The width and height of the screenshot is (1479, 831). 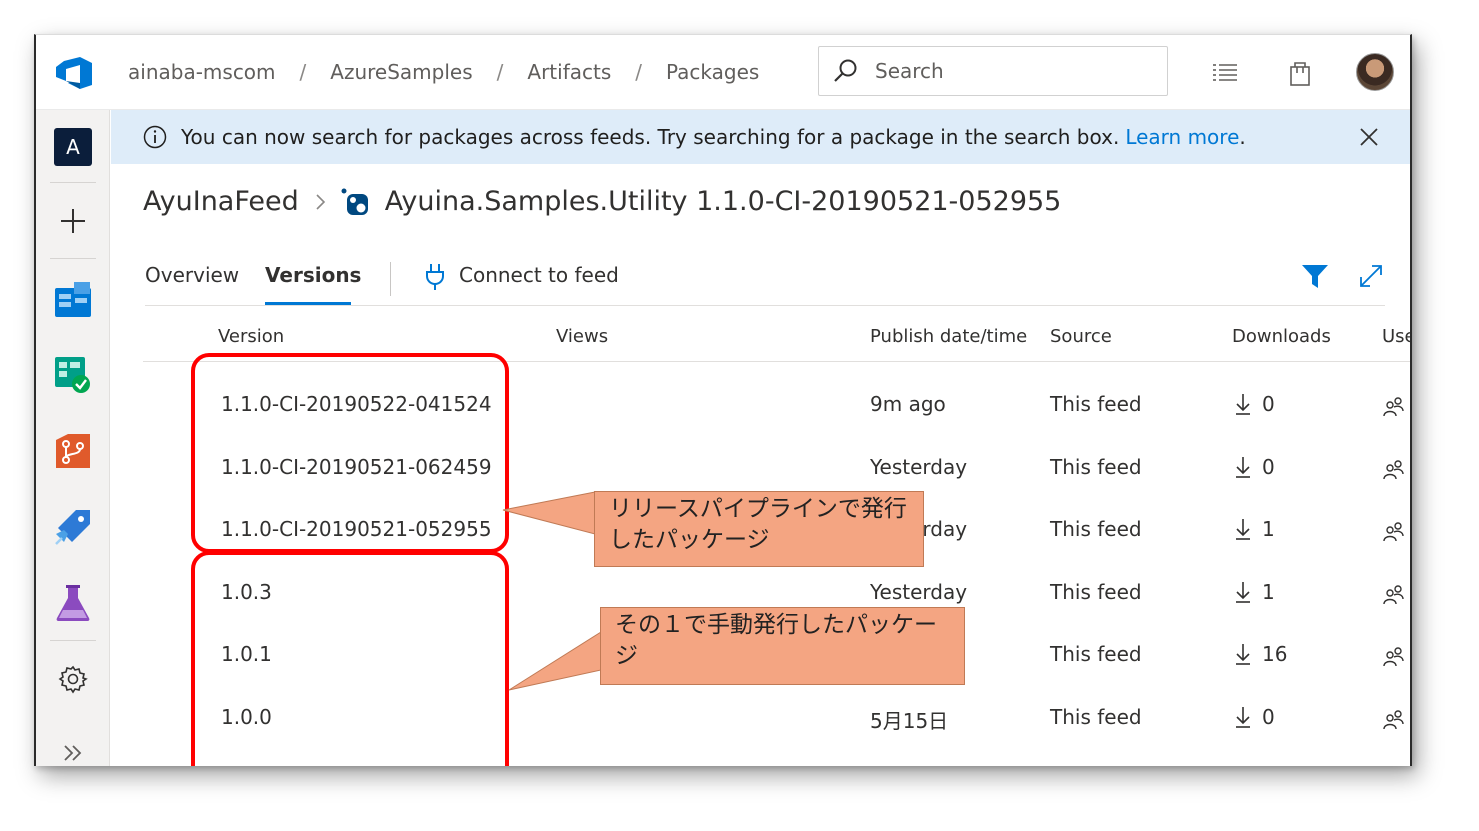 What do you see at coordinates (909, 71) in the screenshot?
I see `search-placeholder: Search` at bounding box center [909, 71].